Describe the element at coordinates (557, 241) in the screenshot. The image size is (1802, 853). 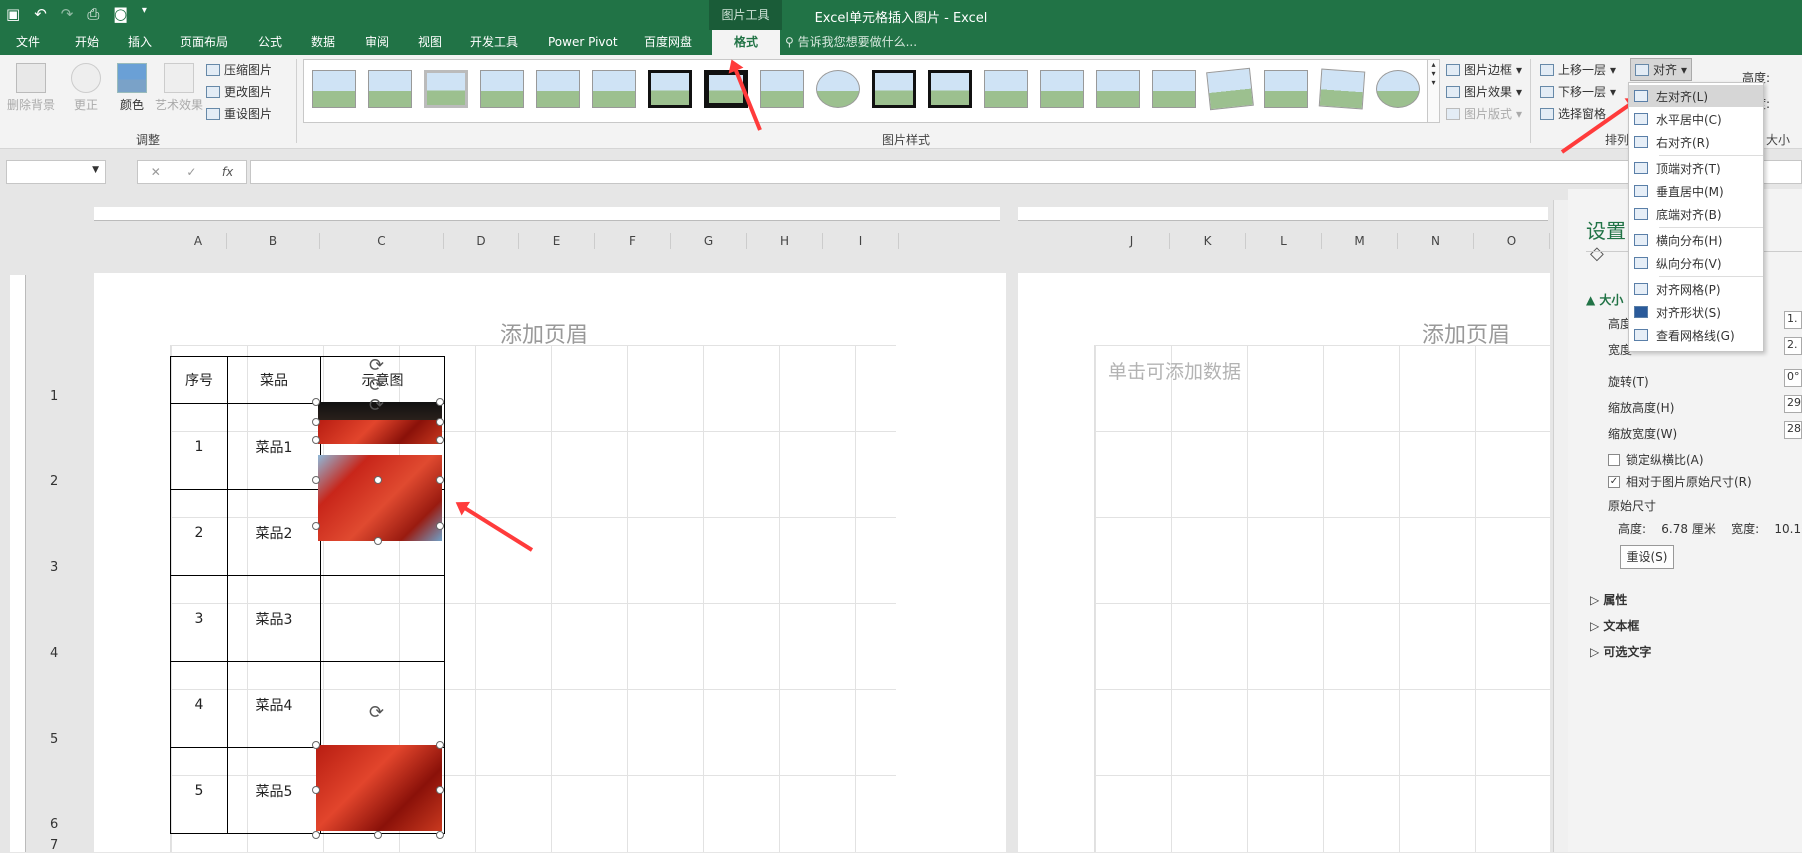
I see `column-header: E` at that location.